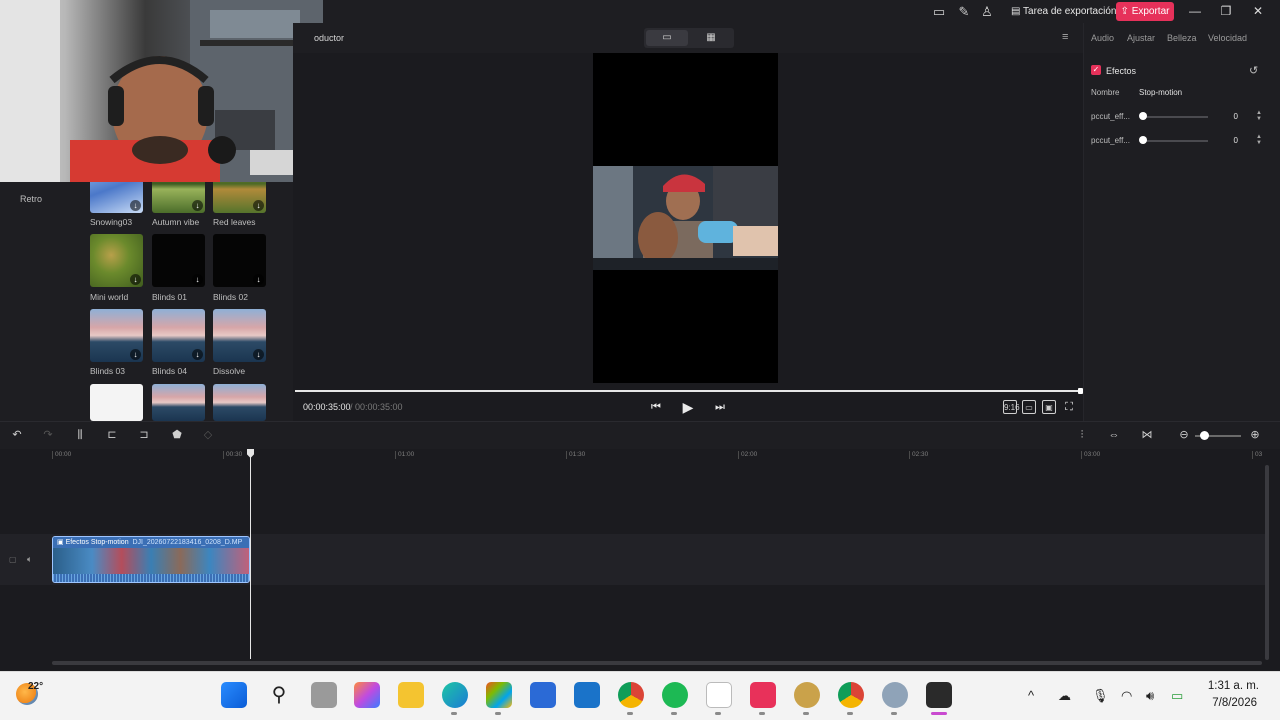 Image resolution: width=1280 pixels, height=720 pixels. Describe the element at coordinates (763, 695) in the screenshot. I see `tiktok-icon` at that location.